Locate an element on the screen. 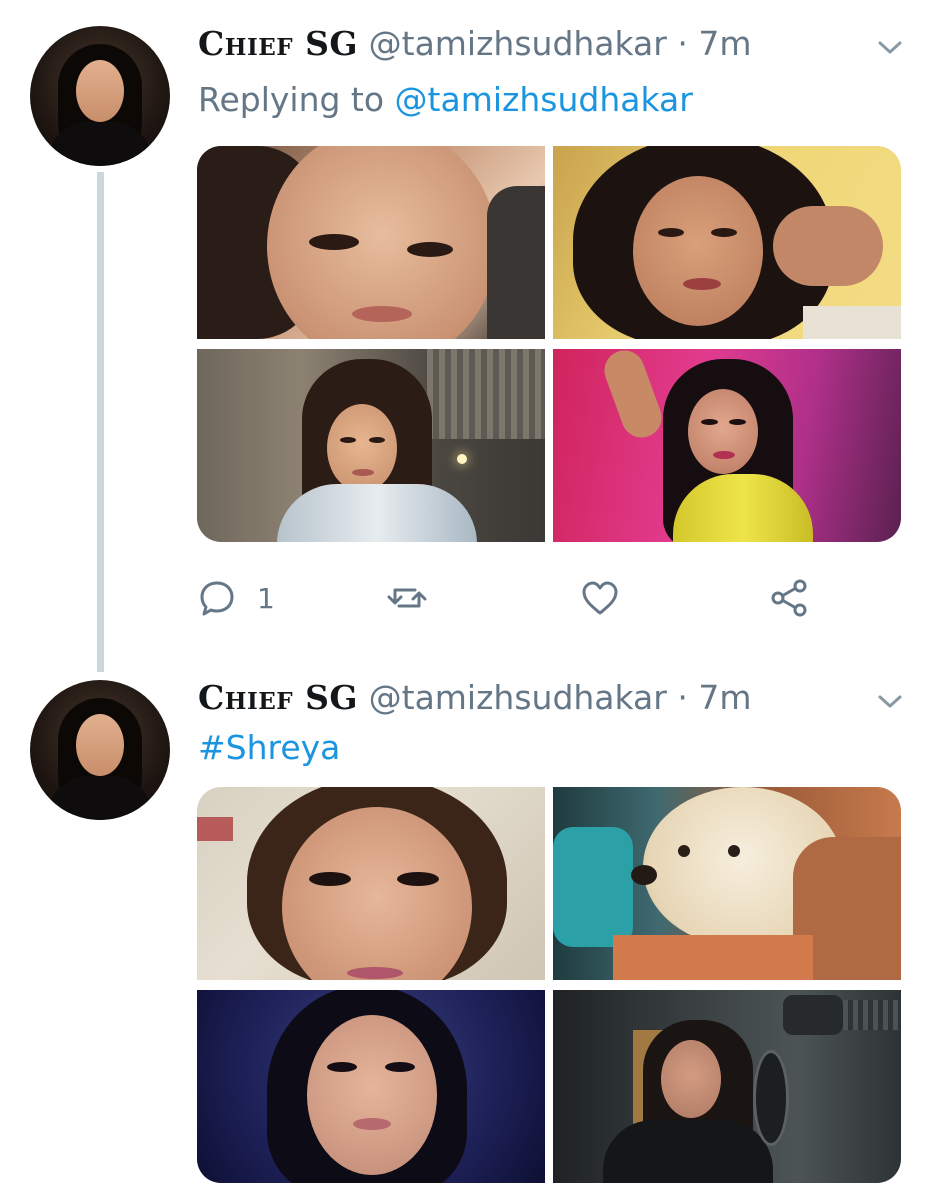 The width and height of the screenshot is (932, 1200). retweet-icon is located at coordinates (407, 598).